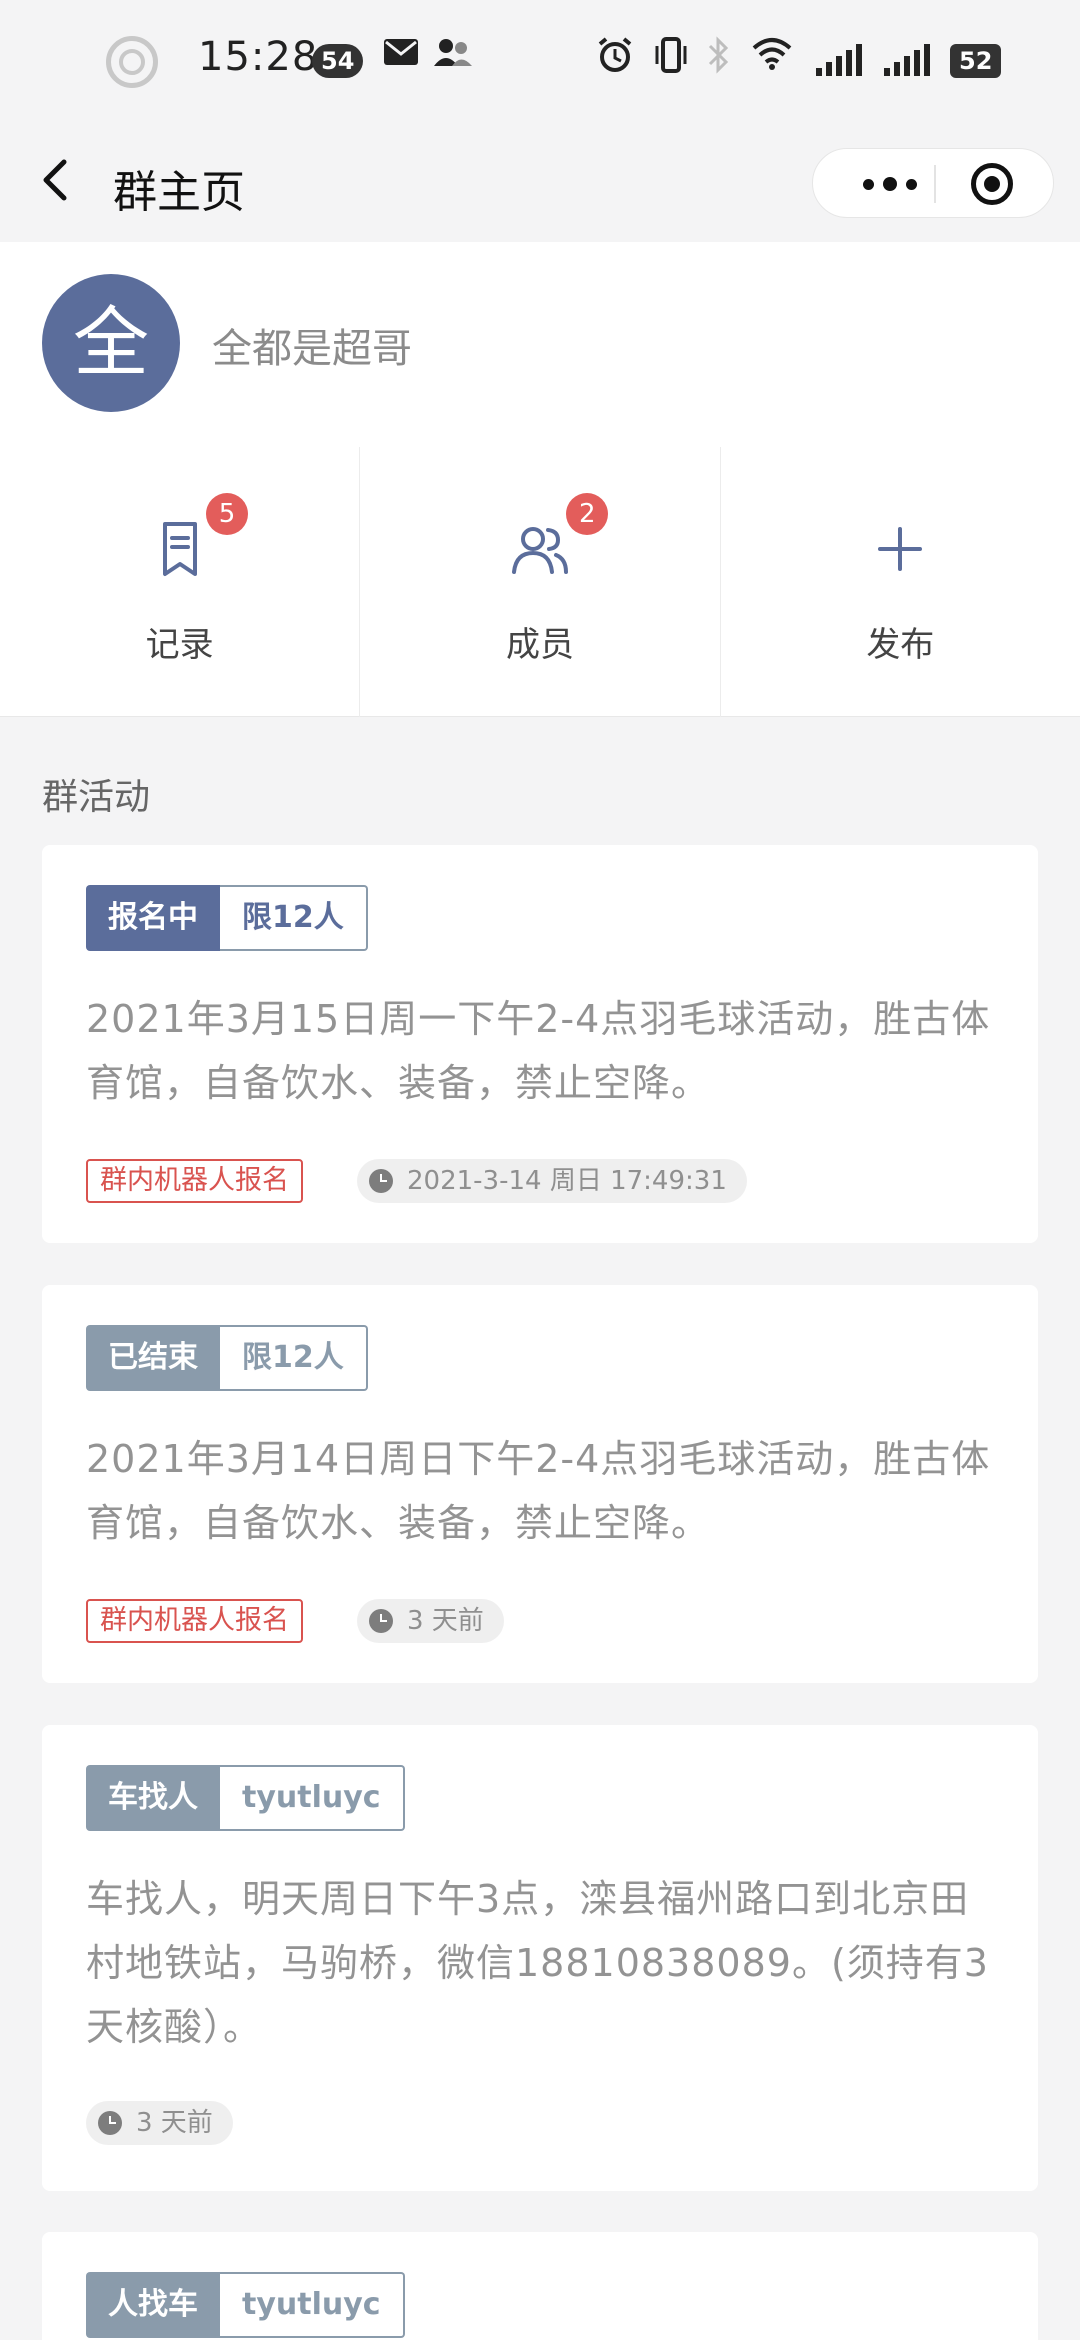  I want to click on activity-tags: 已结束 限12人, so click(227, 1358).